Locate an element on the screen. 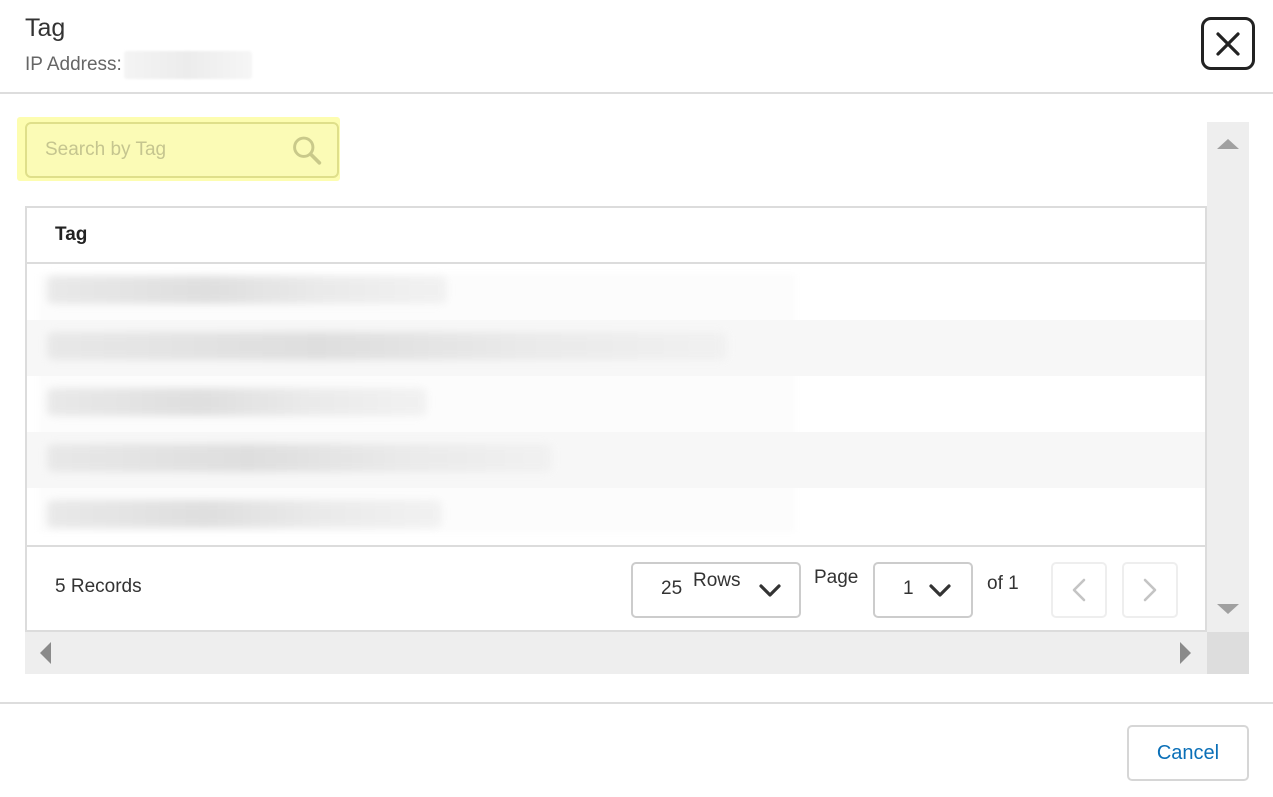 Image resolution: width=1273 pixels, height=797 pixels. page-number-select: 1 is located at coordinates (923, 590).